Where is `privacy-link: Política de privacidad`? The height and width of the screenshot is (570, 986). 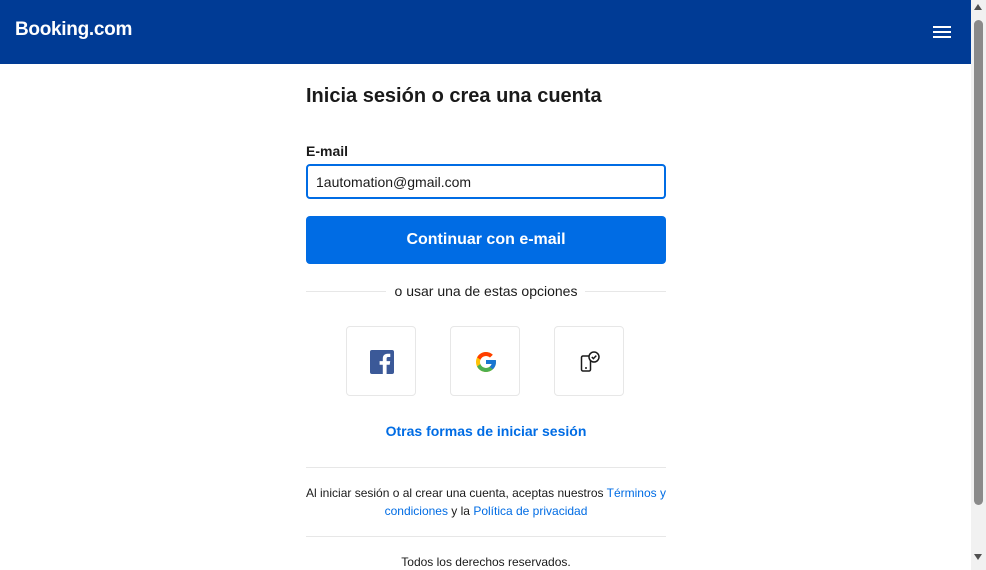 privacy-link: Política de privacidad is located at coordinates (530, 511).